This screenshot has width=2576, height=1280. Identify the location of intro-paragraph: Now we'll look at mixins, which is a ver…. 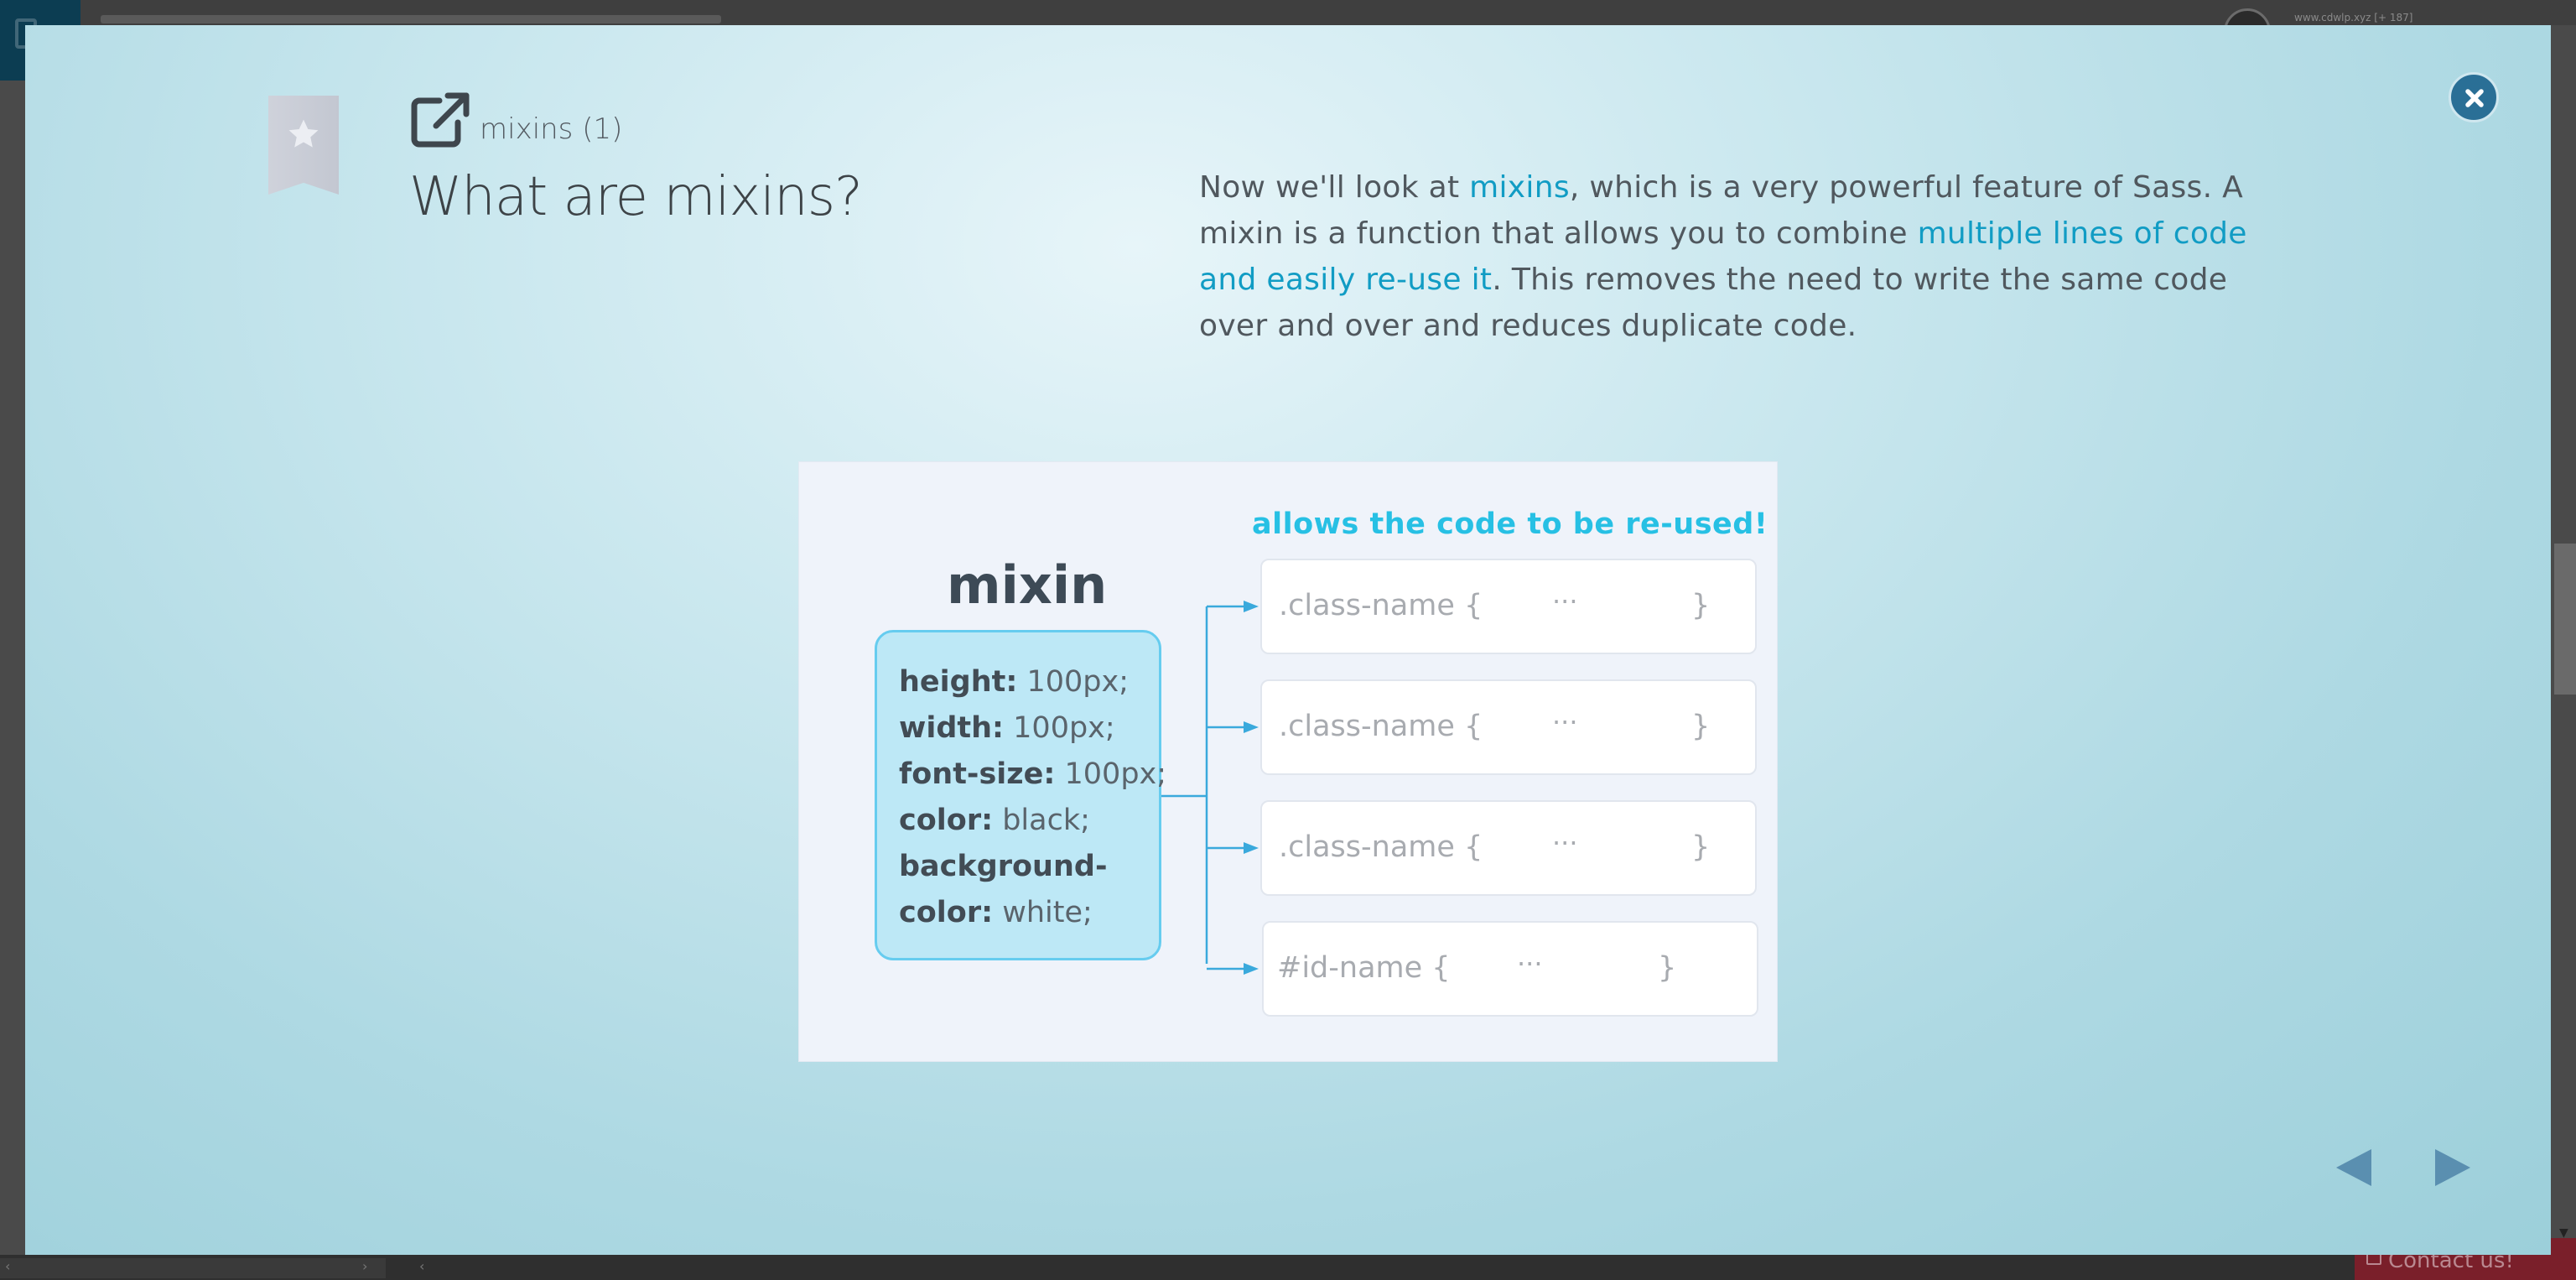
(1744, 256).